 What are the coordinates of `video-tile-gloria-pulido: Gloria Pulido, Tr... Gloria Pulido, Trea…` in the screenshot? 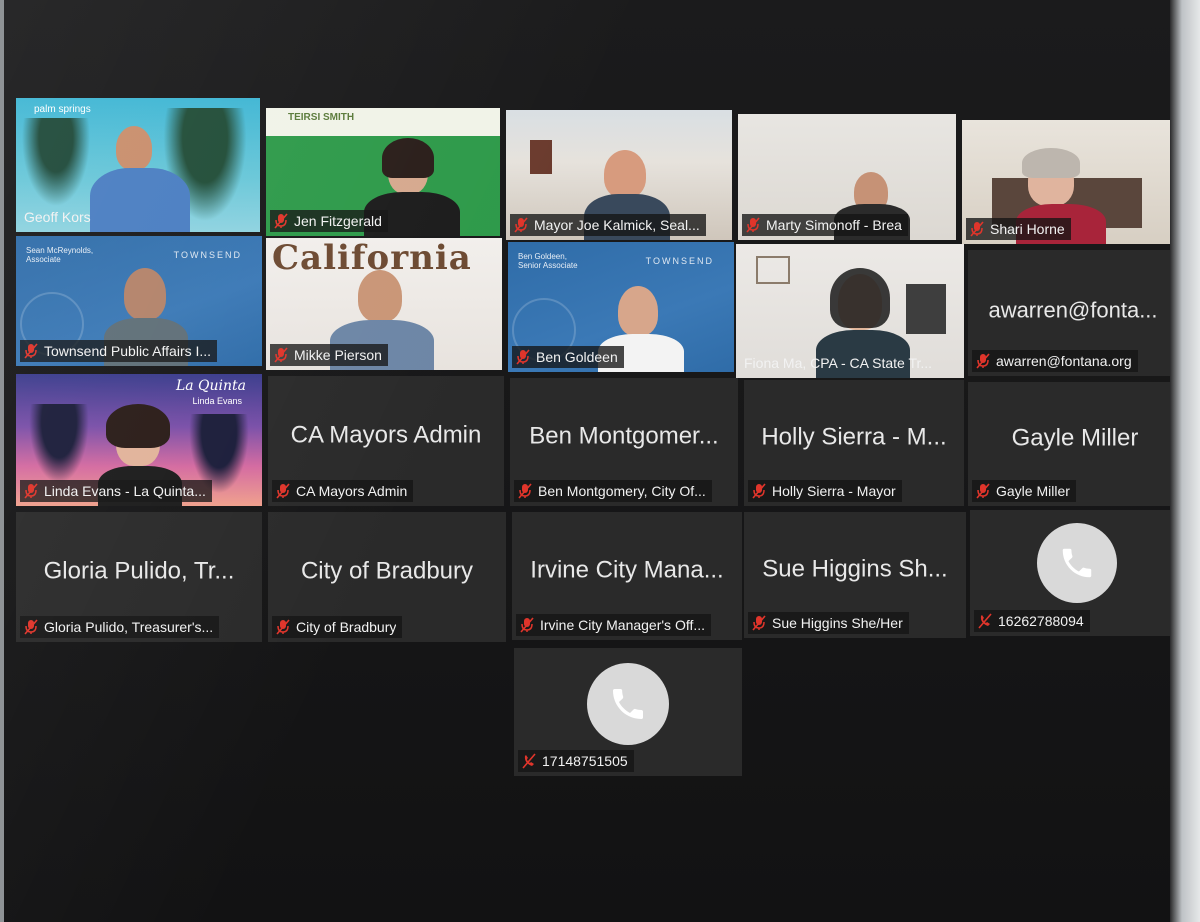 It's located at (139, 577).